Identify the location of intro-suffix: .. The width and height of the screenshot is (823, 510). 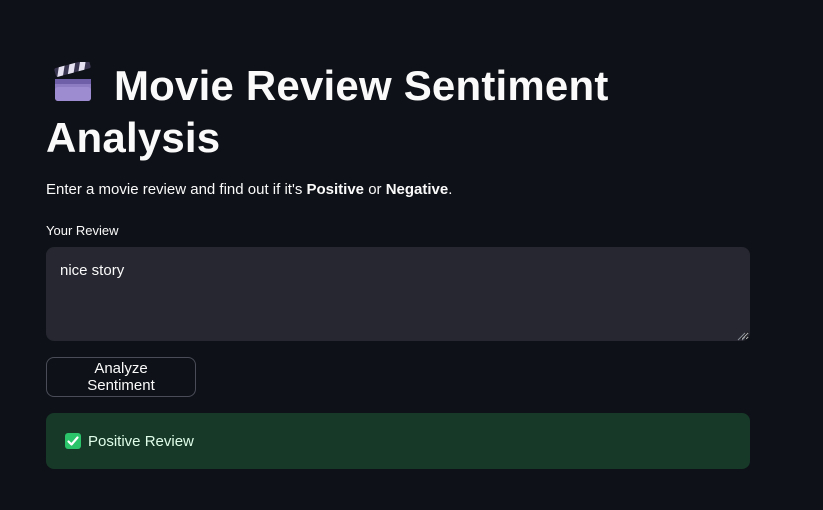
(450, 189).